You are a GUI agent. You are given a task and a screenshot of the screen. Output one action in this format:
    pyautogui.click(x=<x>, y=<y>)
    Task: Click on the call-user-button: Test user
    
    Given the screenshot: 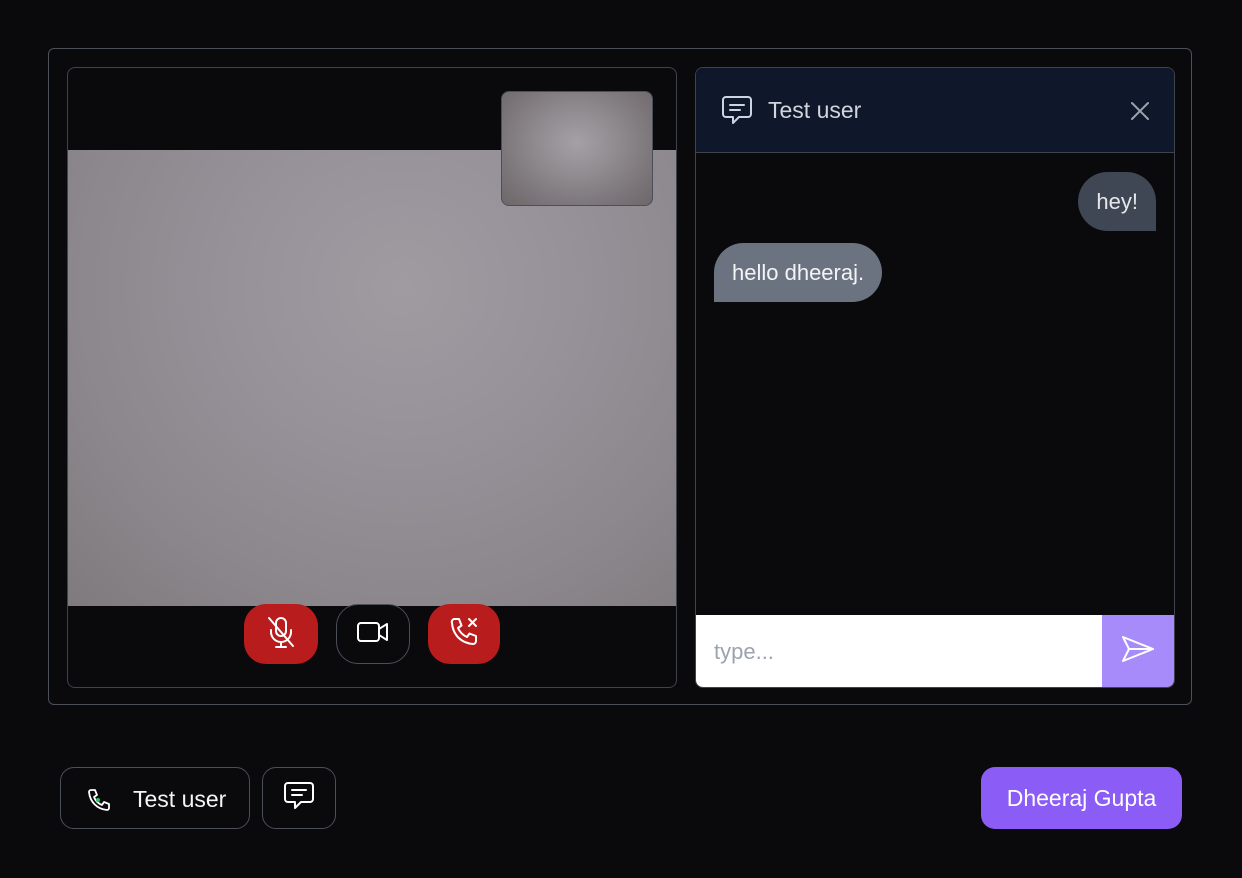 What is the action you would take?
    pyautogui.click(x=155, y=798)
    